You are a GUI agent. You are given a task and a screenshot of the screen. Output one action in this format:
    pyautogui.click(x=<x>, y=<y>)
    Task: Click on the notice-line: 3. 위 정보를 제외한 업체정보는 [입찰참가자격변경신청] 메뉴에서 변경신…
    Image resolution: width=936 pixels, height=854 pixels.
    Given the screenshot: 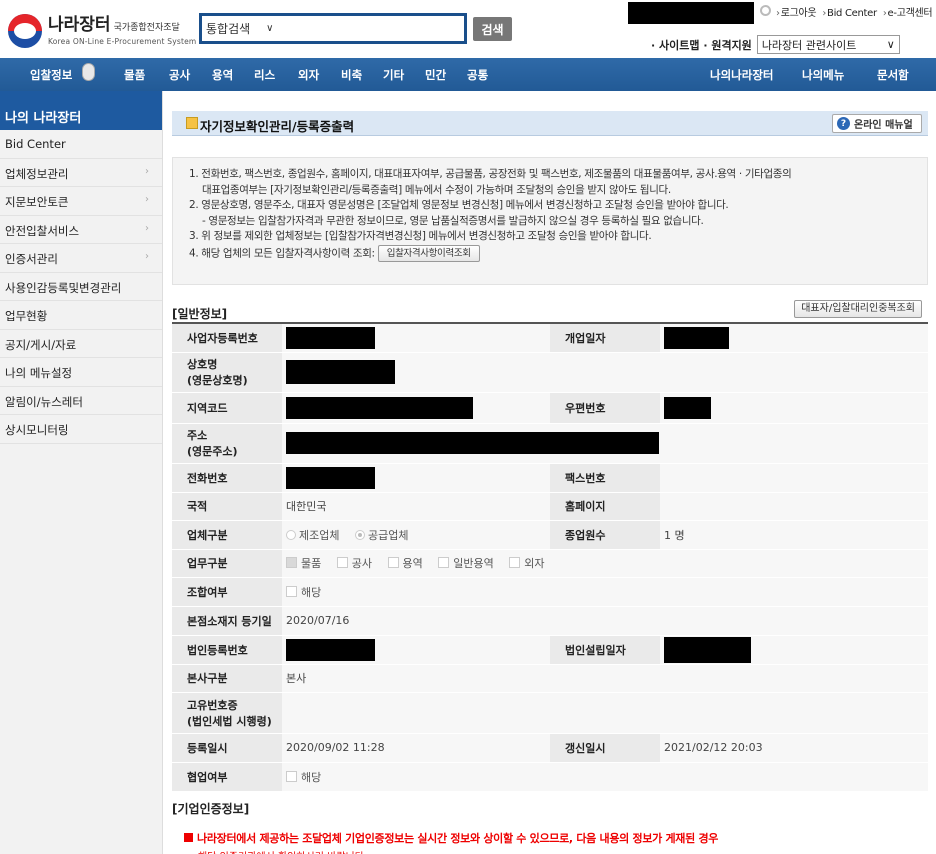 What is the action you would take?
    pyautogui.click(x=420, y=236)
    